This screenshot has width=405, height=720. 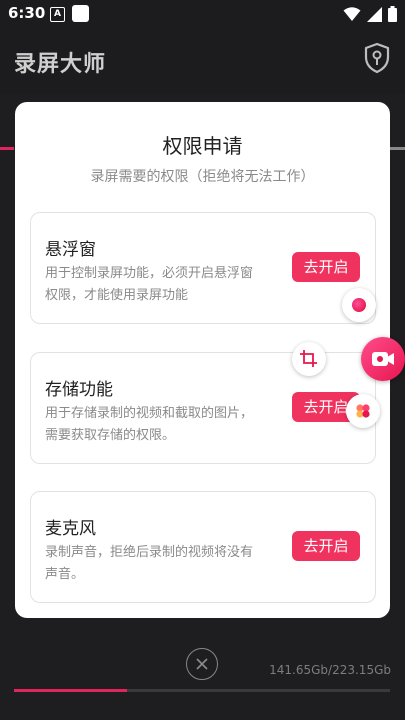 I want to click on enable-microphone-button: 去开启, so click(x=326, y=546).